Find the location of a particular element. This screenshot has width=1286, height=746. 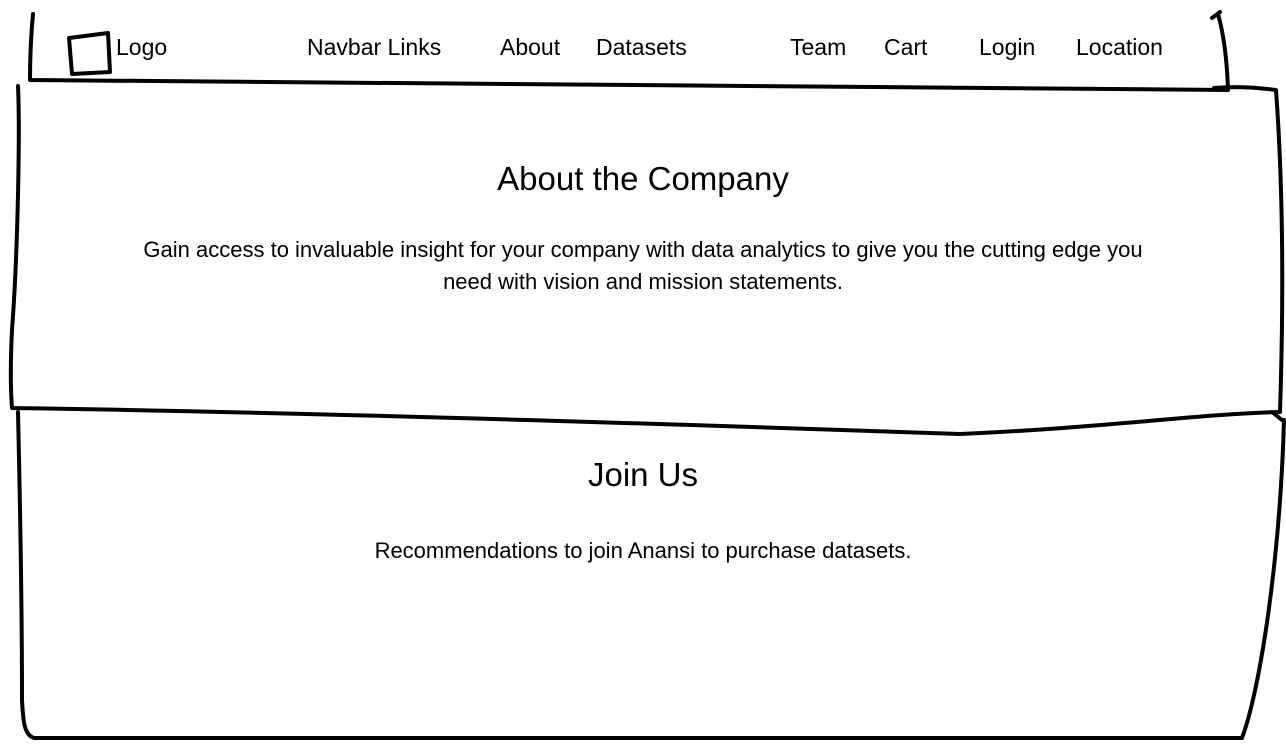

nav-link-login: Login is located at coordinates (1007, 47).